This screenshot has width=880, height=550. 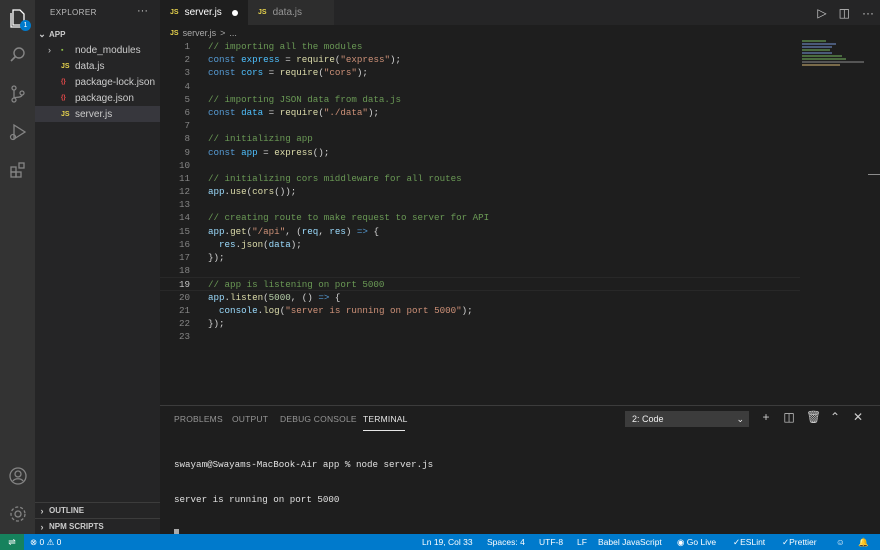 What do you see at coordinates (97, 510) in the screenshot?
I see `outline-section: › OUTLINE` at bounding box center [97, 510].